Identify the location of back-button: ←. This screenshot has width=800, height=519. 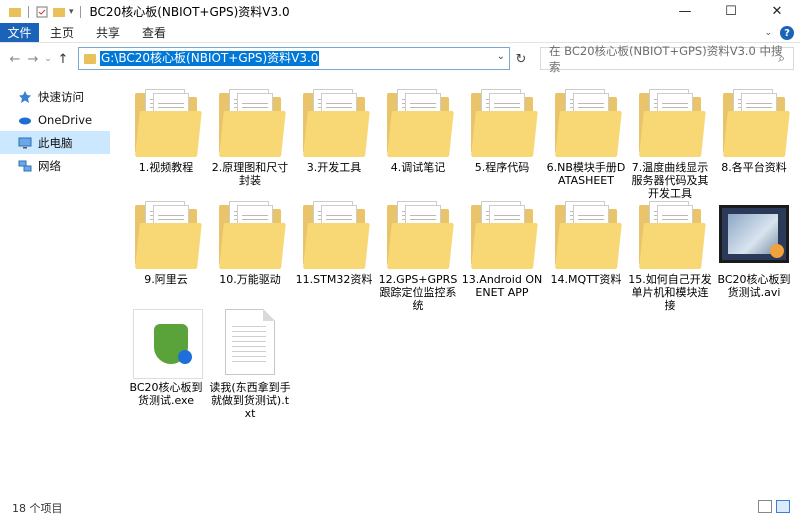
(15, 59).